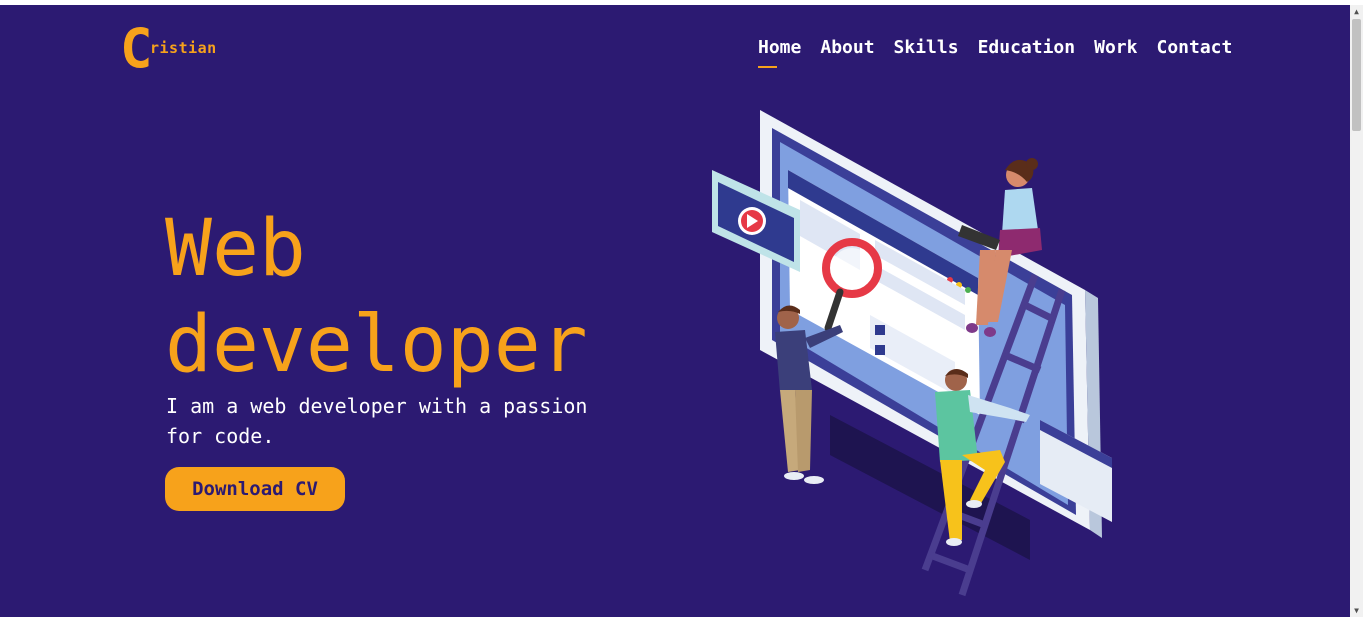 The image size is (1363, 617). Describe the element at coordinates (1356, 75) in the screenshot. I see `scroll-thumb` at that location.